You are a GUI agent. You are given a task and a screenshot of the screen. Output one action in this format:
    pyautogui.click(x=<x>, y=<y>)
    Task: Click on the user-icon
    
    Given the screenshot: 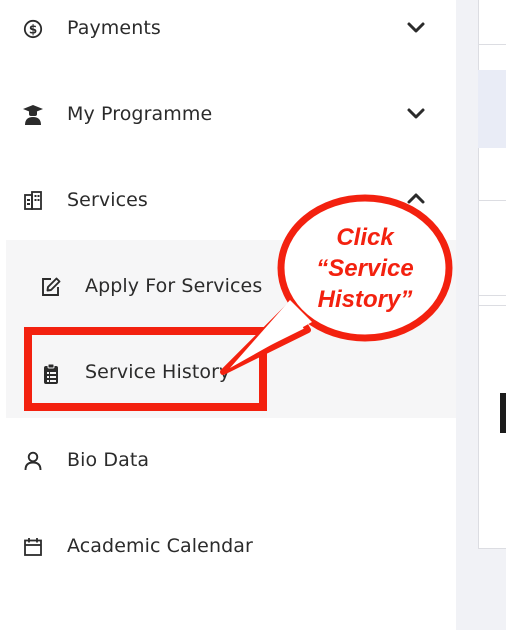 What is the action you would take?
    pyautogui.click(x=33, y=461)
    